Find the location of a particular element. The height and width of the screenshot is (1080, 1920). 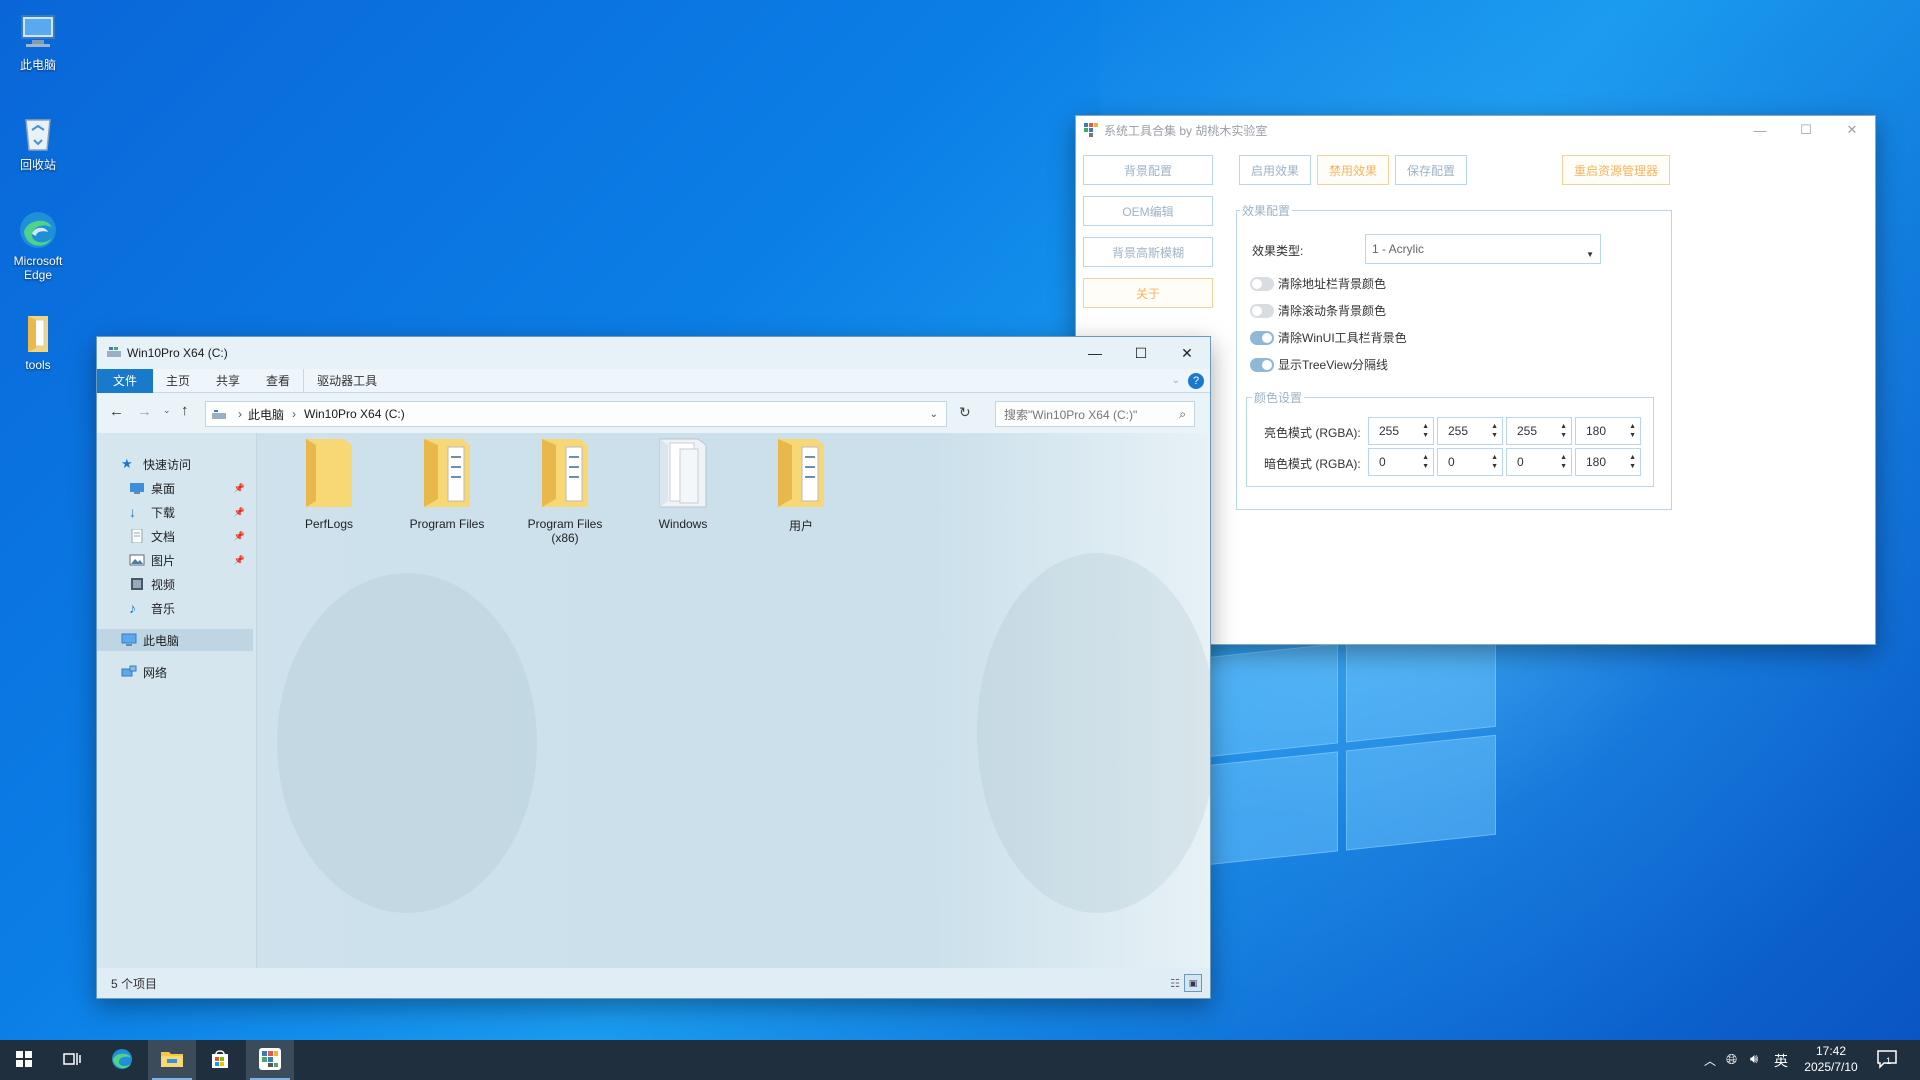

dark-b-spinner: 0 ▲ ▼ is located at coordinates (1539, 462).